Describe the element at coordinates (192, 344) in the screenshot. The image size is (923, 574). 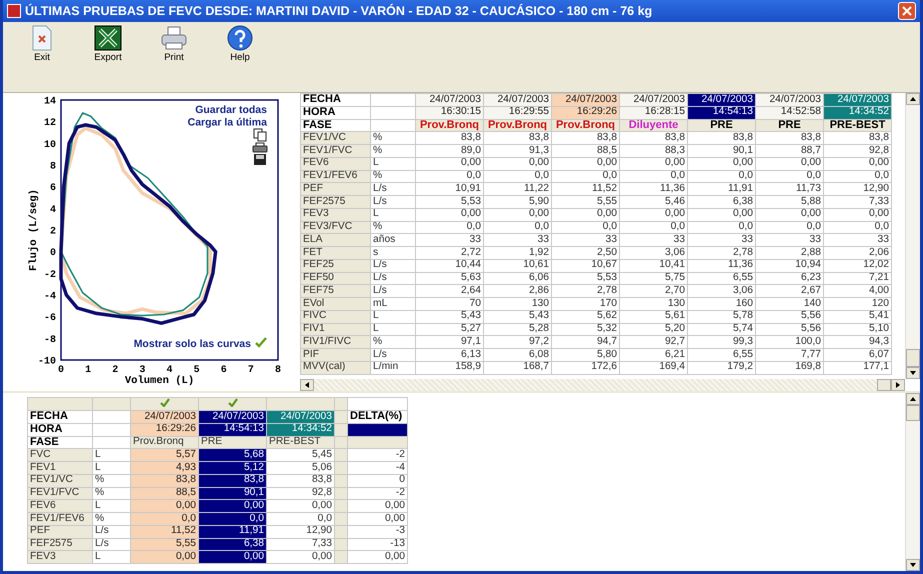
I see `toggle-label: Mostrar solo las curvas` at that location.